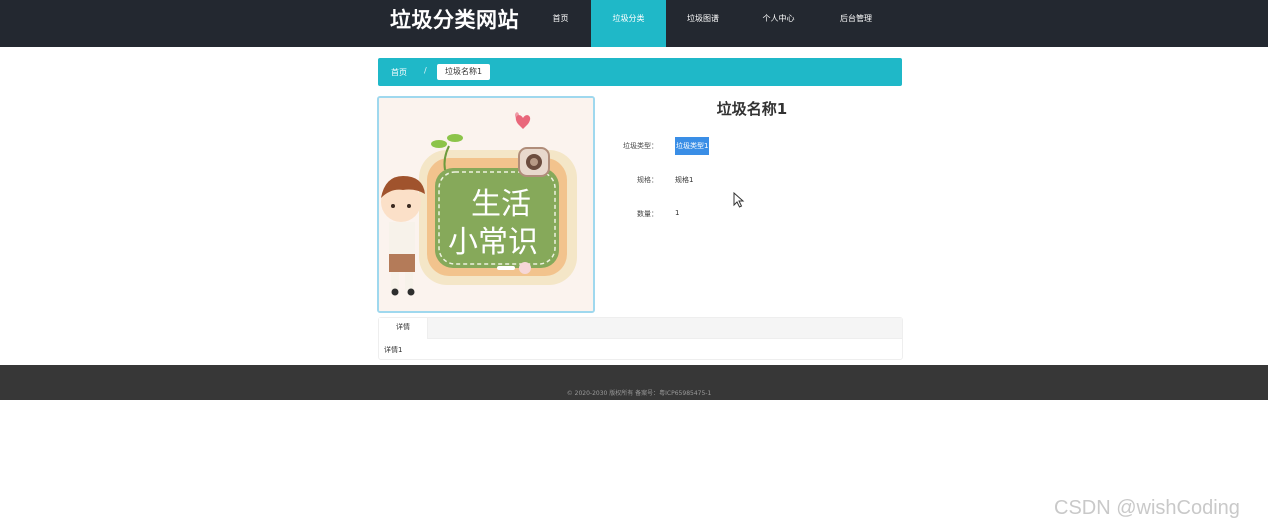 This screenshot has height=532, width=1268. I want to click on breadcrumb: 首页 / 垃圾名称1, so click(640, 72).